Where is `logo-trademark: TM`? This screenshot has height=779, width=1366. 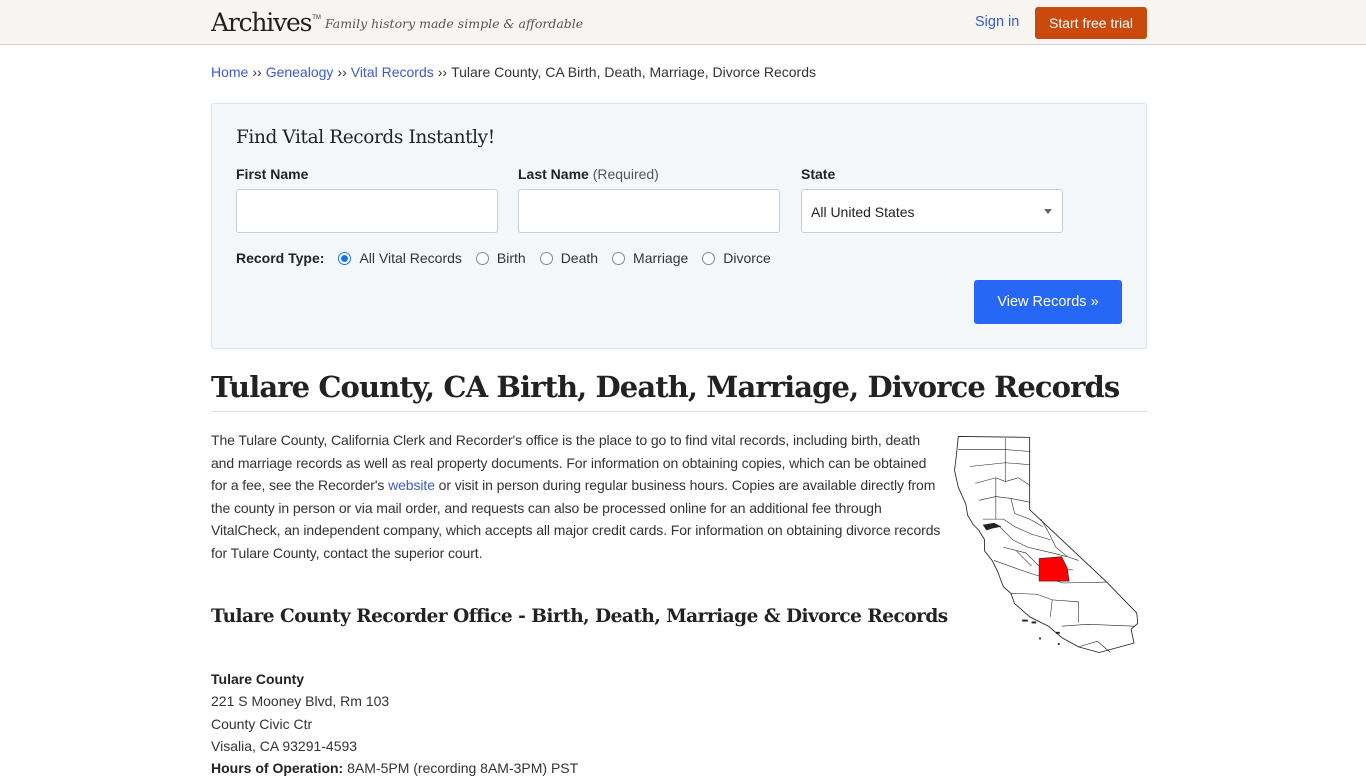
logo-trademark: TM is located at coordinates (316, 18).